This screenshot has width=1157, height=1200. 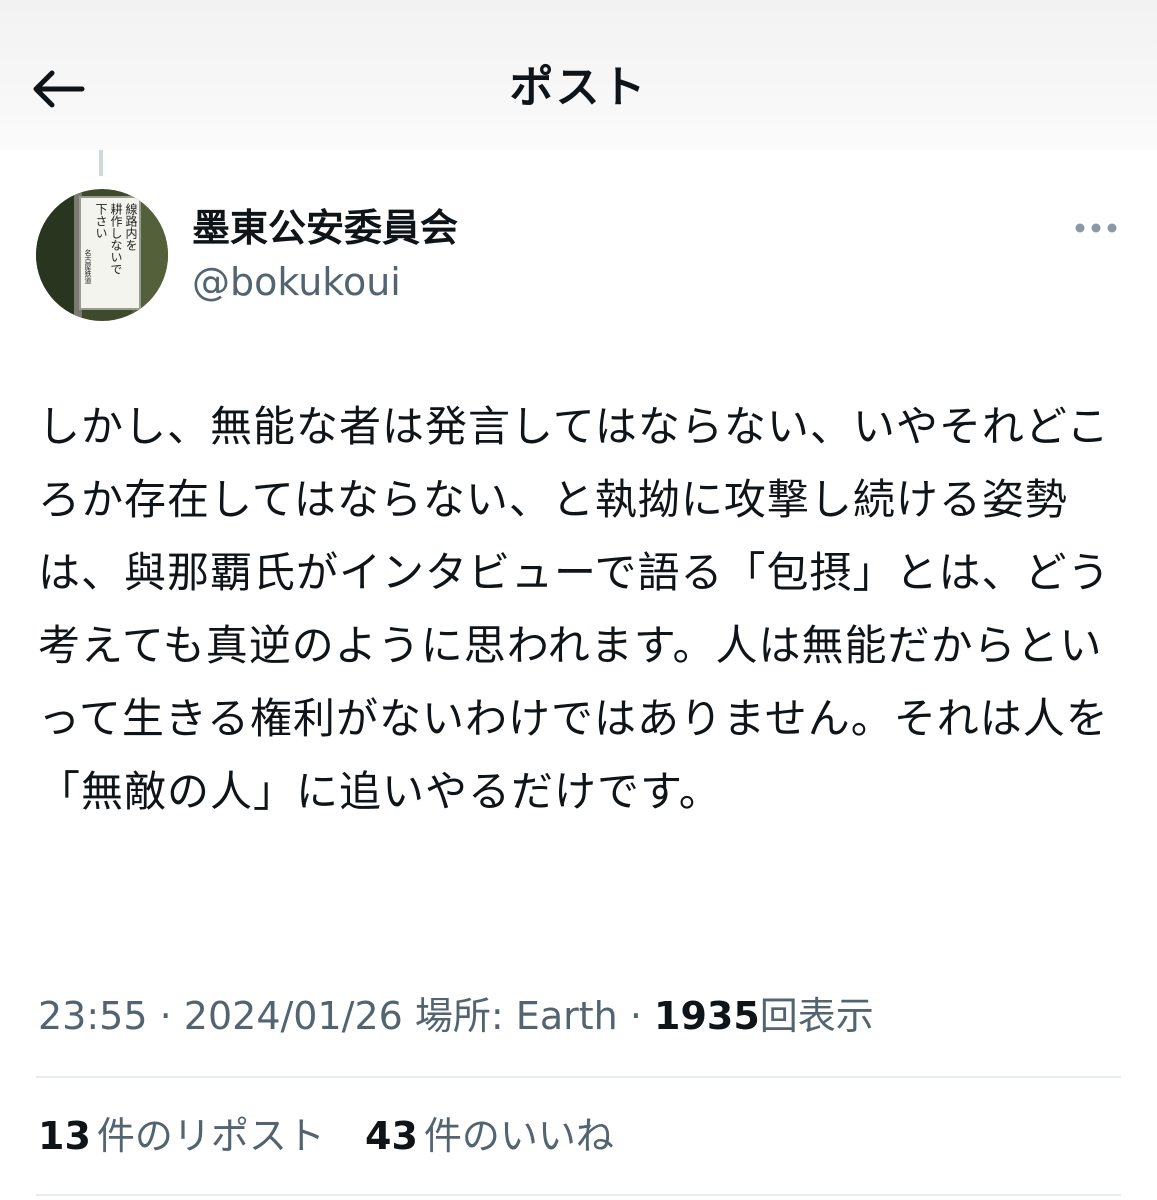 What do you see at coordinates (296, 282) in the screenshot?
I see `author-handle: @bokukoui` at bounding box center [296, 282].